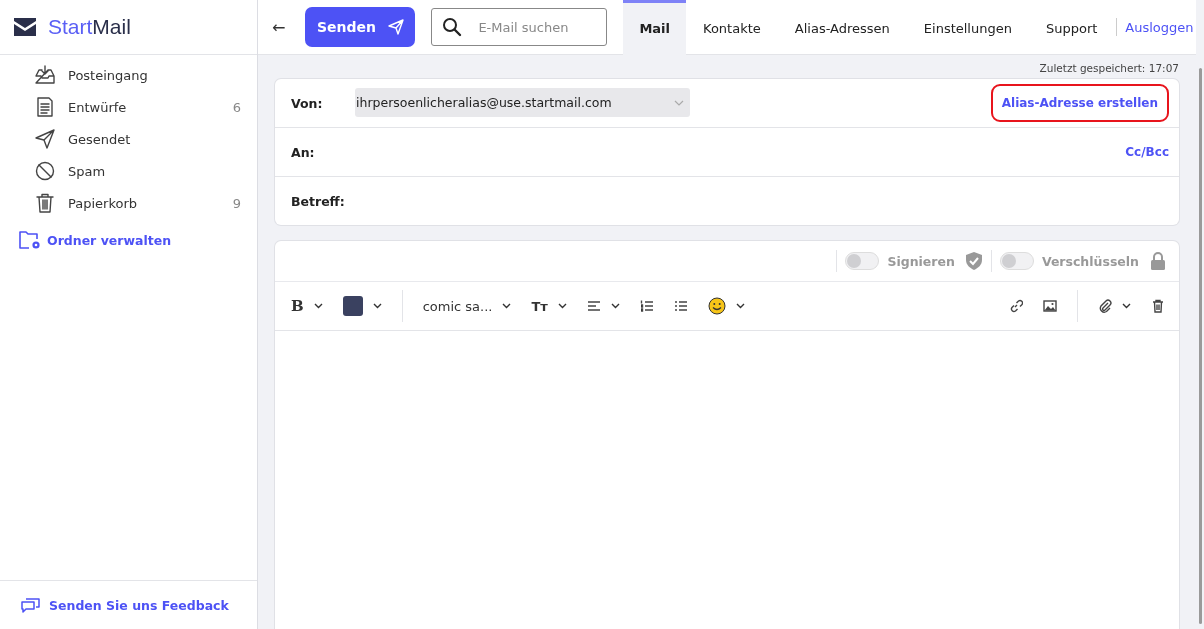 Image resolution: width=1204 pixels, height=629 pixels. Describe the element at coordinates (279, 27) in the screenshot. I see `back-button: ←` at that location.